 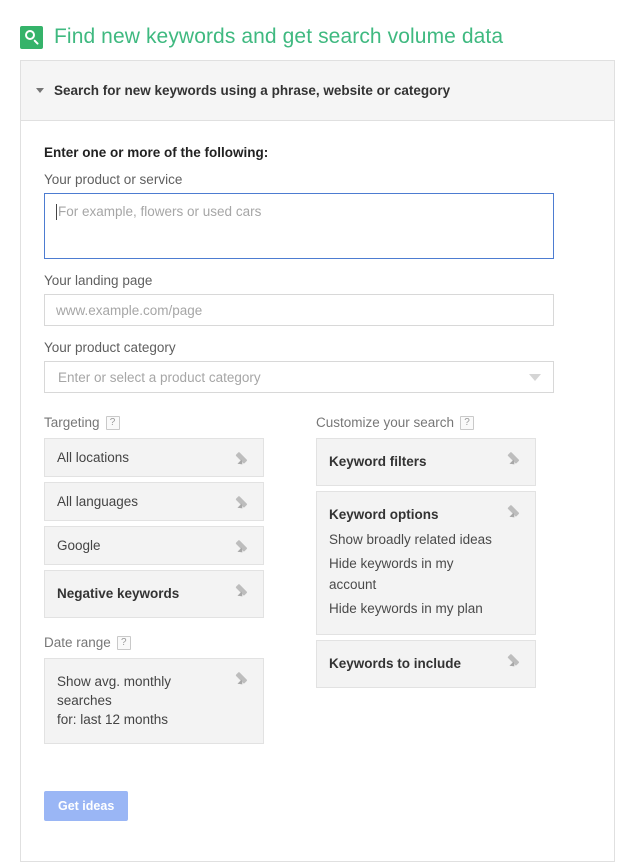 I want to click on magnifier-handle, so click(x=36, y=41).